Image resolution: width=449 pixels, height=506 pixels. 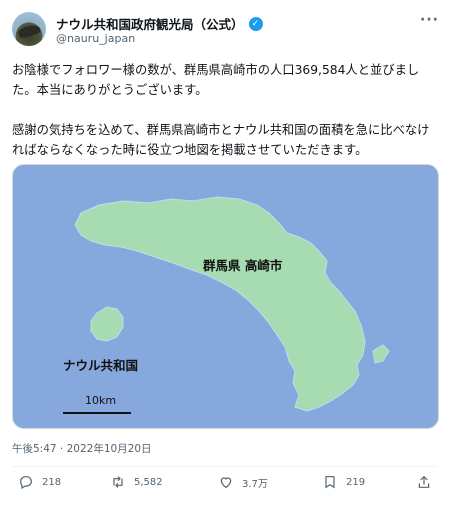 I want to click on label-takasaki: 群馬県 高崎市, so click(x=243, y=265).